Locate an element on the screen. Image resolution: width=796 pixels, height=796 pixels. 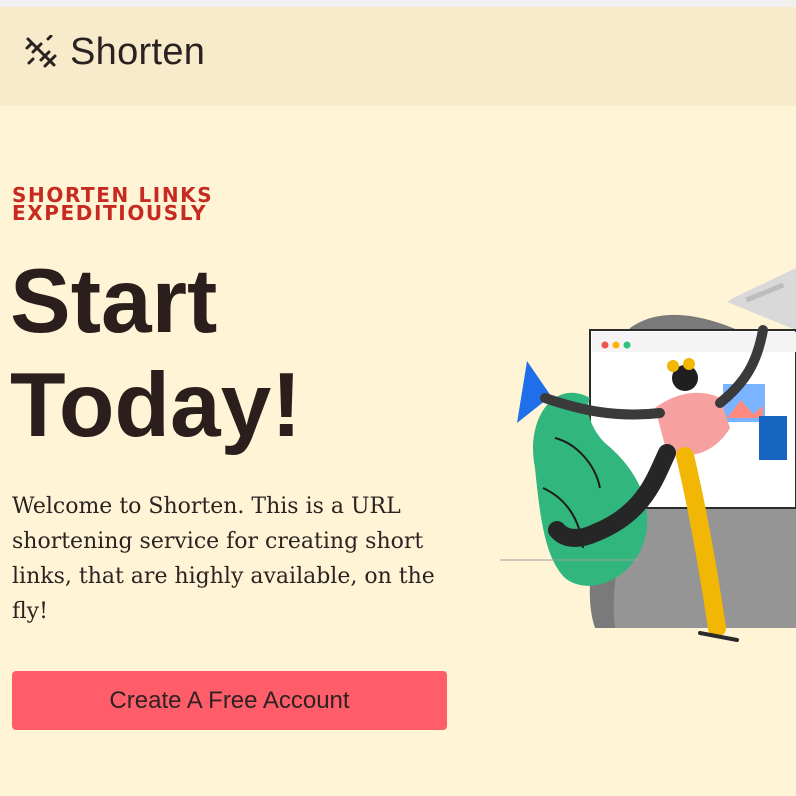
headline-line-2: Today! is located at coordinates (156, 405).